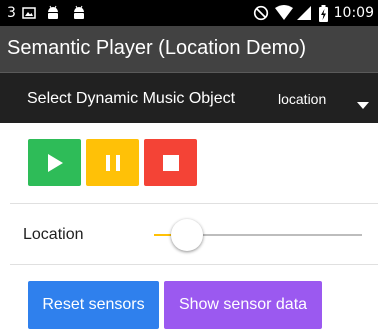 This screenshot has height=329, width=378. Describe the element at coordinates (283, 13) in the screenshot. I see `wifi-icon` at that location.